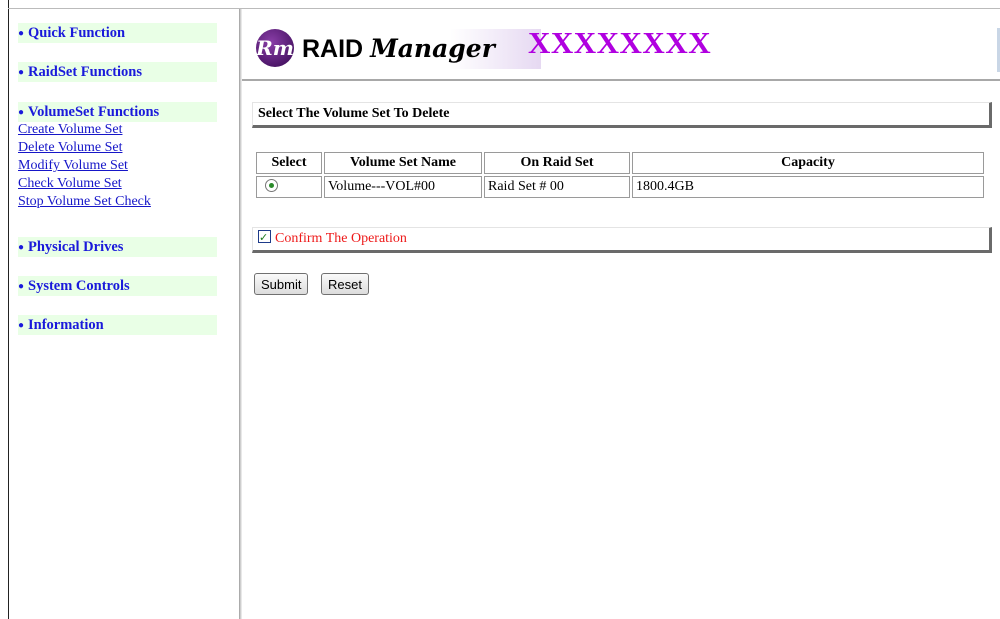 The width and height of the screenshot is (1000, 619). Describe the element at coordinates (76, 247) in the screenshot. I see `nav-section-label: Physical Drives` at that location.